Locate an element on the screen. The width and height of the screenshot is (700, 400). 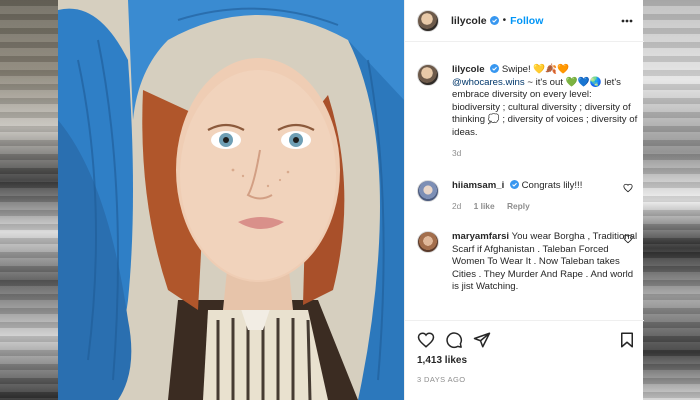
share-icon is located at coordinates (482, 340).